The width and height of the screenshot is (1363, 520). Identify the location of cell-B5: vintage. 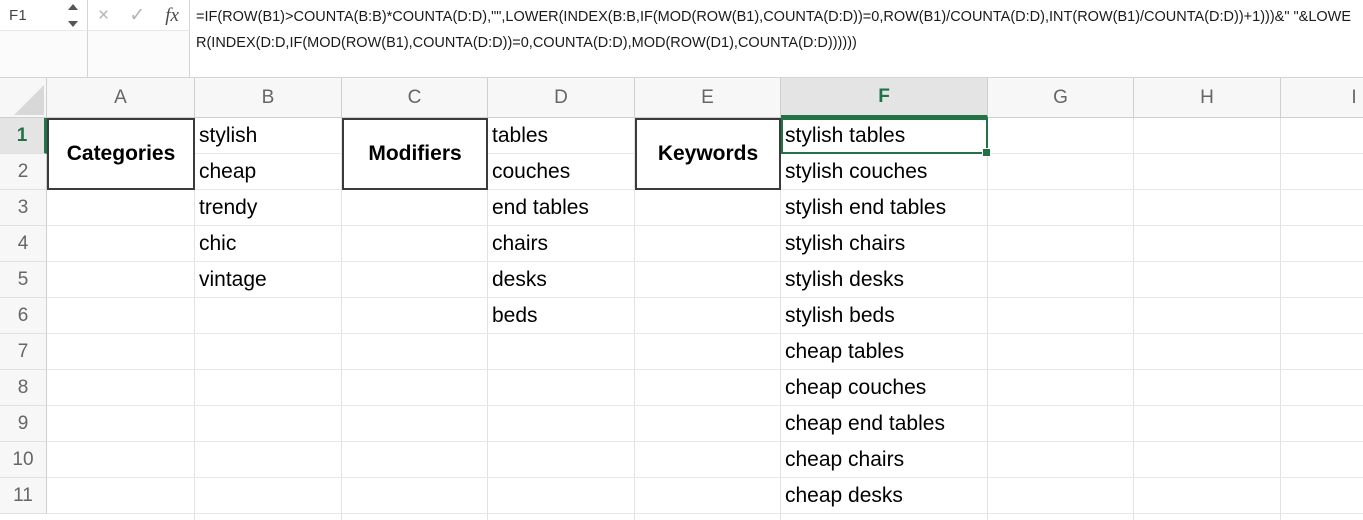
(268, 280).